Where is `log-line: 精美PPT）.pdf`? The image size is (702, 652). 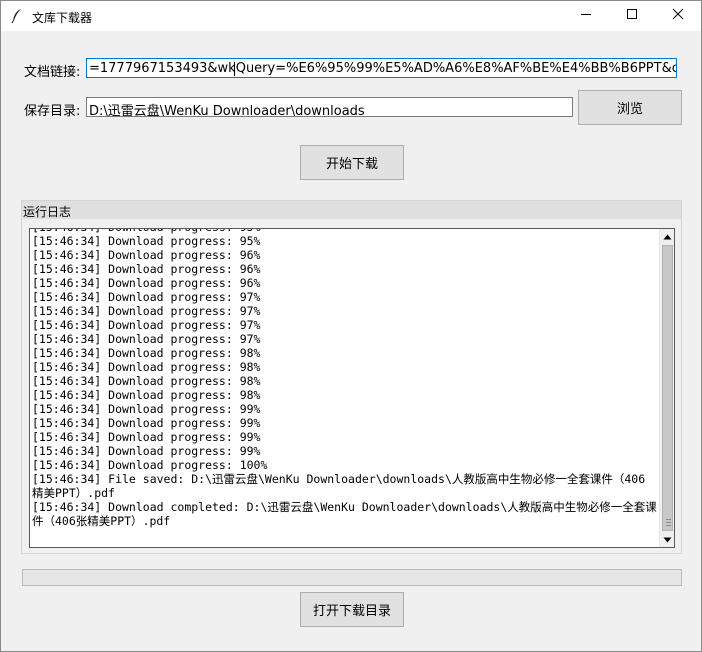 log-line: 精美PPT）.pdf is located at coordinates (73, 493).